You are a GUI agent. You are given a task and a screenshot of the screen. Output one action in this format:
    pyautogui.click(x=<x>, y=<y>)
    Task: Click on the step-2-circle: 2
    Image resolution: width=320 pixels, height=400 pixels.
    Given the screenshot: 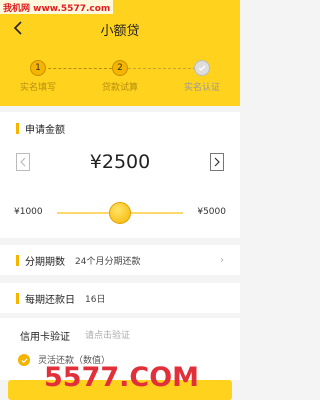 What is the action you would take?
    pyautogui.click(x=120, y=68)
    